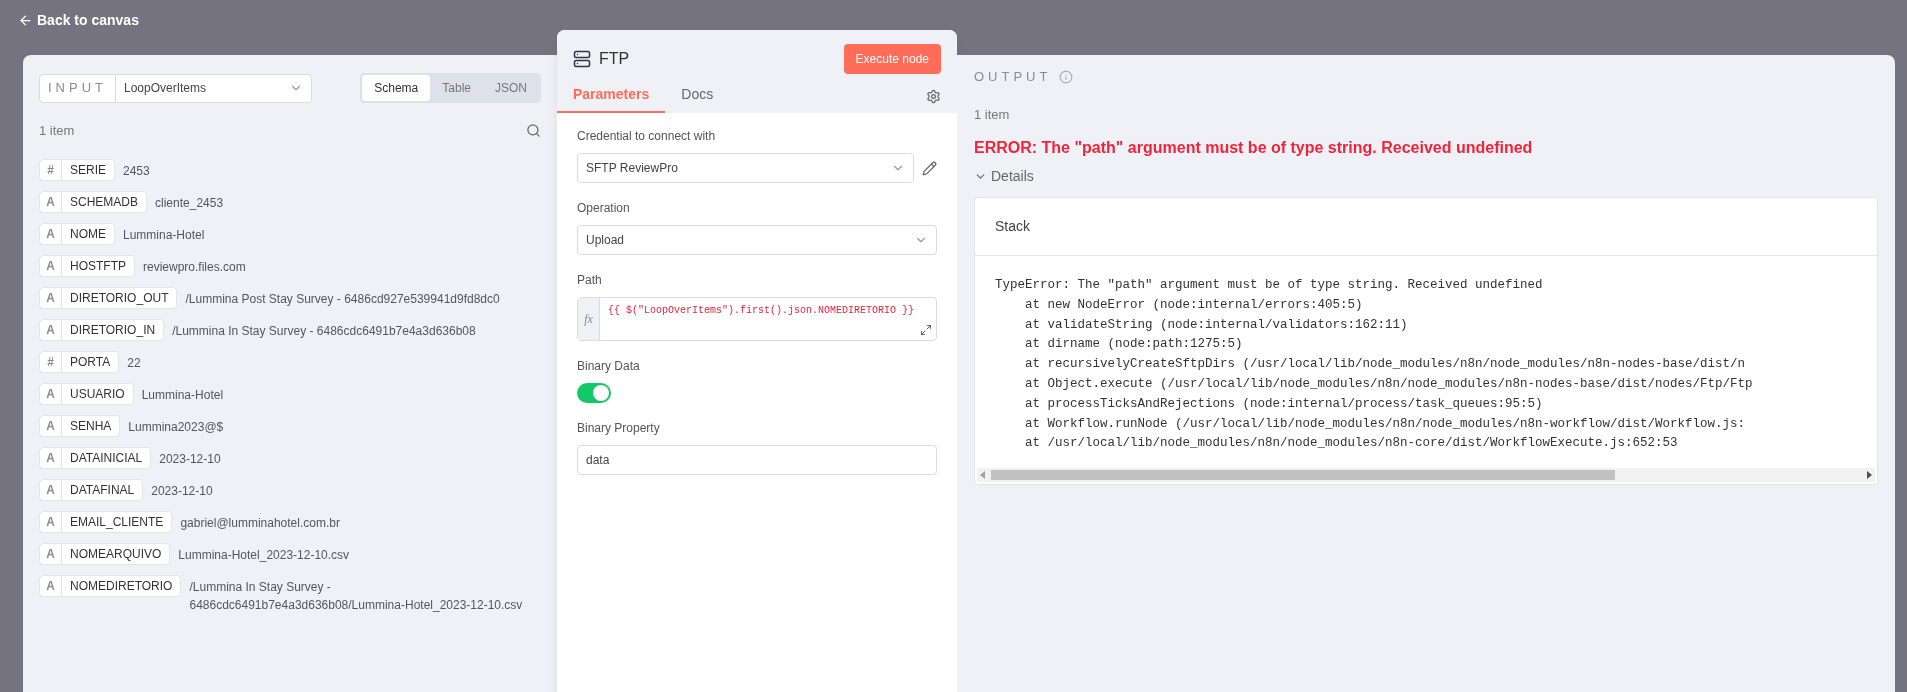 This screenshot has height=692, width=1907. I want to click on field-key: PORTA, so click(90, 361).